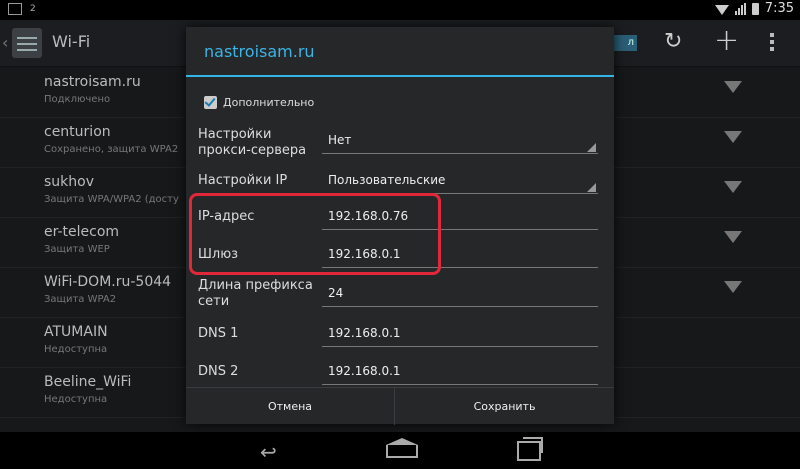 The image size is (800, 469). What do you see at coordinates (218, 333) in the screenshot?
I see `dns1-label: DNS 1` at bounding box center [218, 333].